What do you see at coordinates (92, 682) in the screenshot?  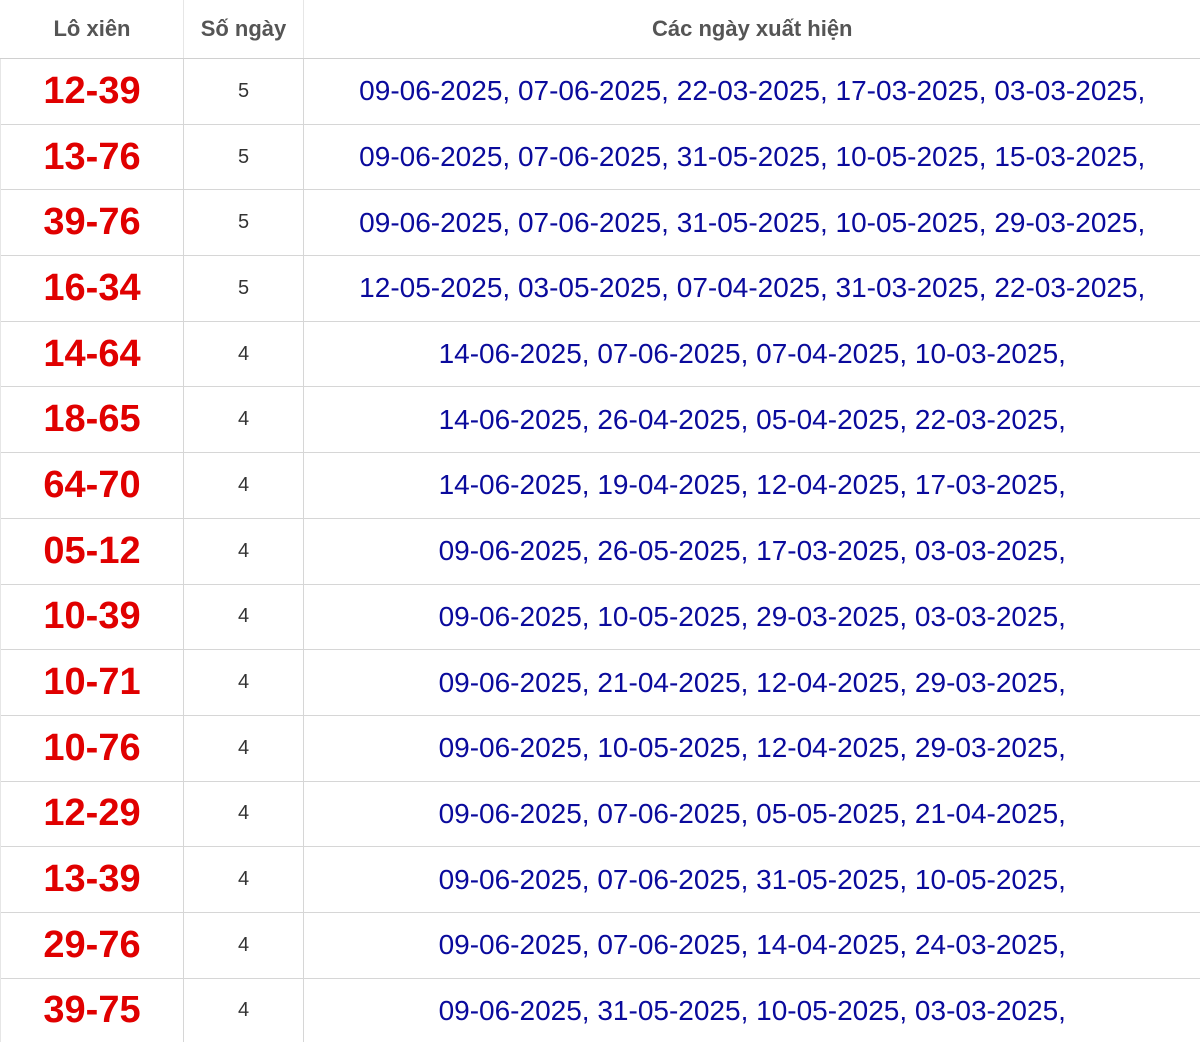 I see `pair-cell: 10-71` at bounding box center [92, 682].